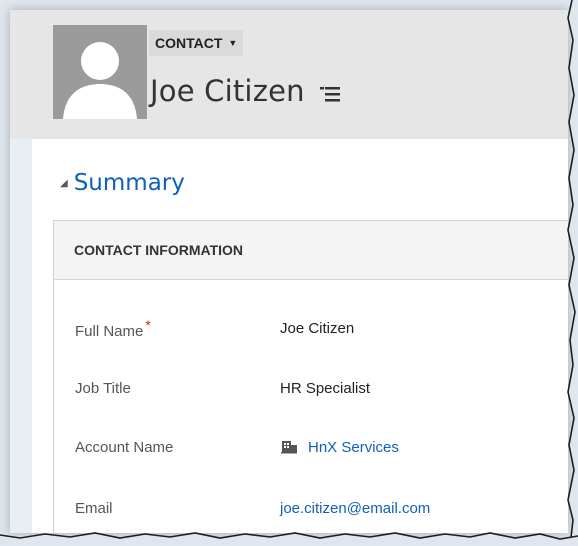 This screenshot has width=578, height=546. Describe the element at coordinates (339, 447) in the screenshot. I see `account-name-link: HnX Services` at that location.